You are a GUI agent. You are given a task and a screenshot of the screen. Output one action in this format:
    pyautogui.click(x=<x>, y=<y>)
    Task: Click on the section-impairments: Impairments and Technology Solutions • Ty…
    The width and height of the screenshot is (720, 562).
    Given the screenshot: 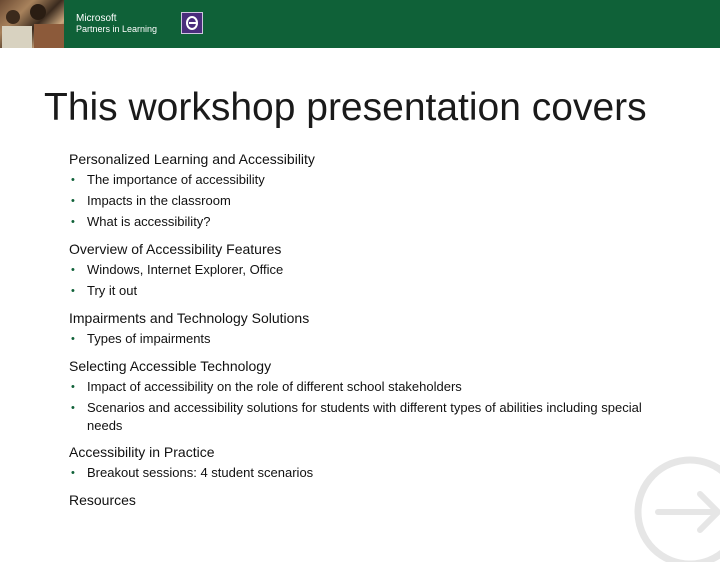 What is the action you would take?
    pyautogui.click(x=369, y=328)
    